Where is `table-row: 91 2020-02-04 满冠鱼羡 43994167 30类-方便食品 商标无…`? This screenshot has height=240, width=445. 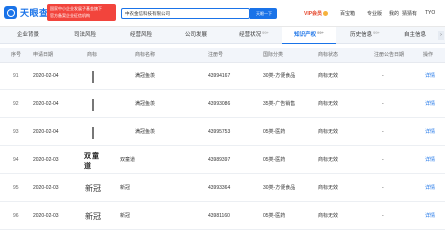
table-row: 91 2020-02-04 满冠鱼羡 43994167 30类-方便食品 商标无… is located at coordinates (222, 76).